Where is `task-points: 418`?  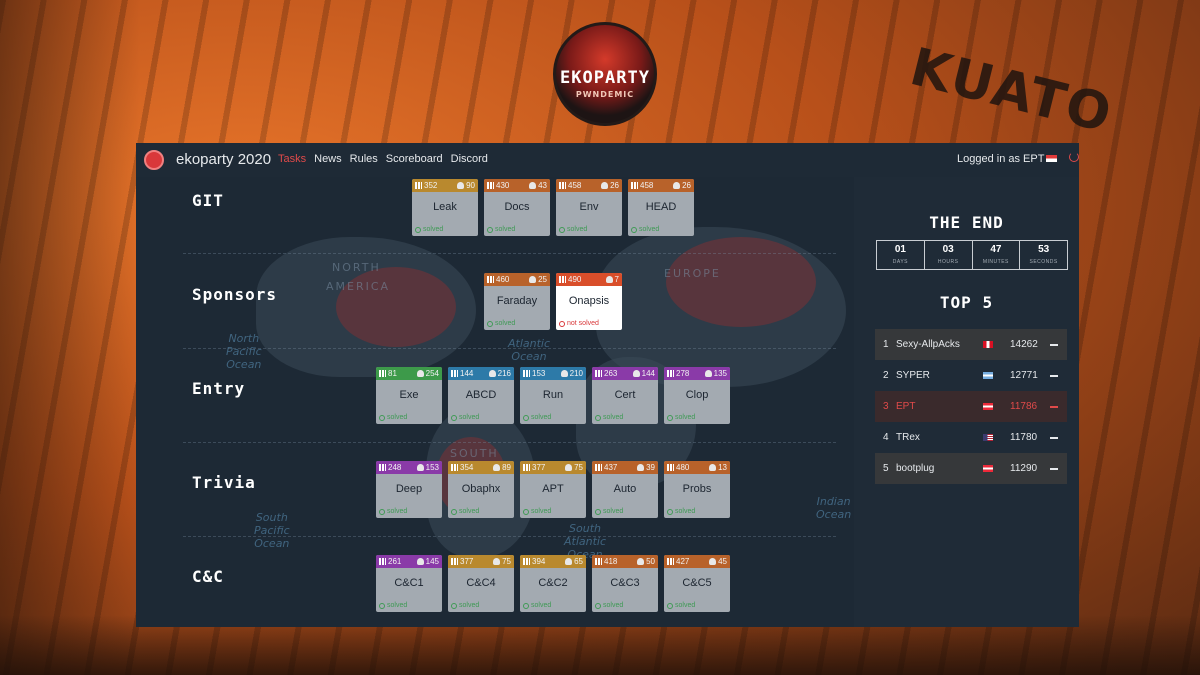
task-points: 418 is located at coordinates (606, 561).